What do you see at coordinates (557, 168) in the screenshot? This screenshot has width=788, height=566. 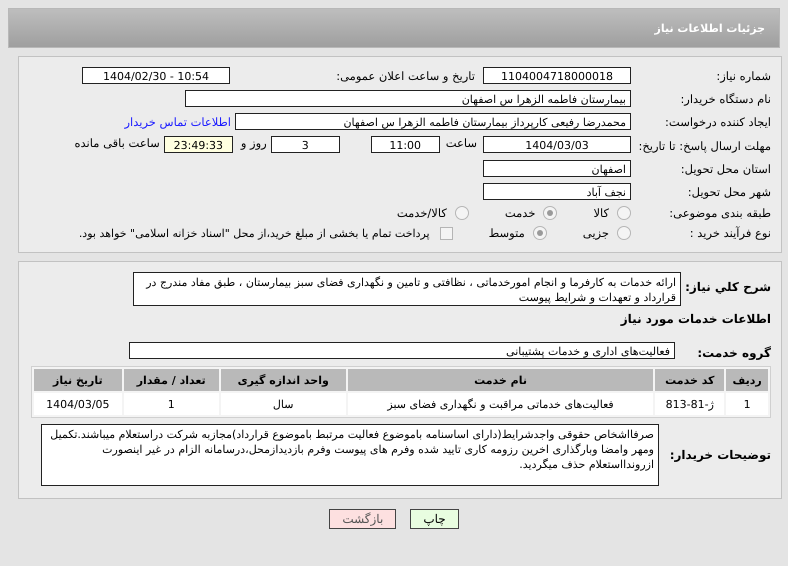 I see `province-field: اصفهان` at bounding box center [557, 168].